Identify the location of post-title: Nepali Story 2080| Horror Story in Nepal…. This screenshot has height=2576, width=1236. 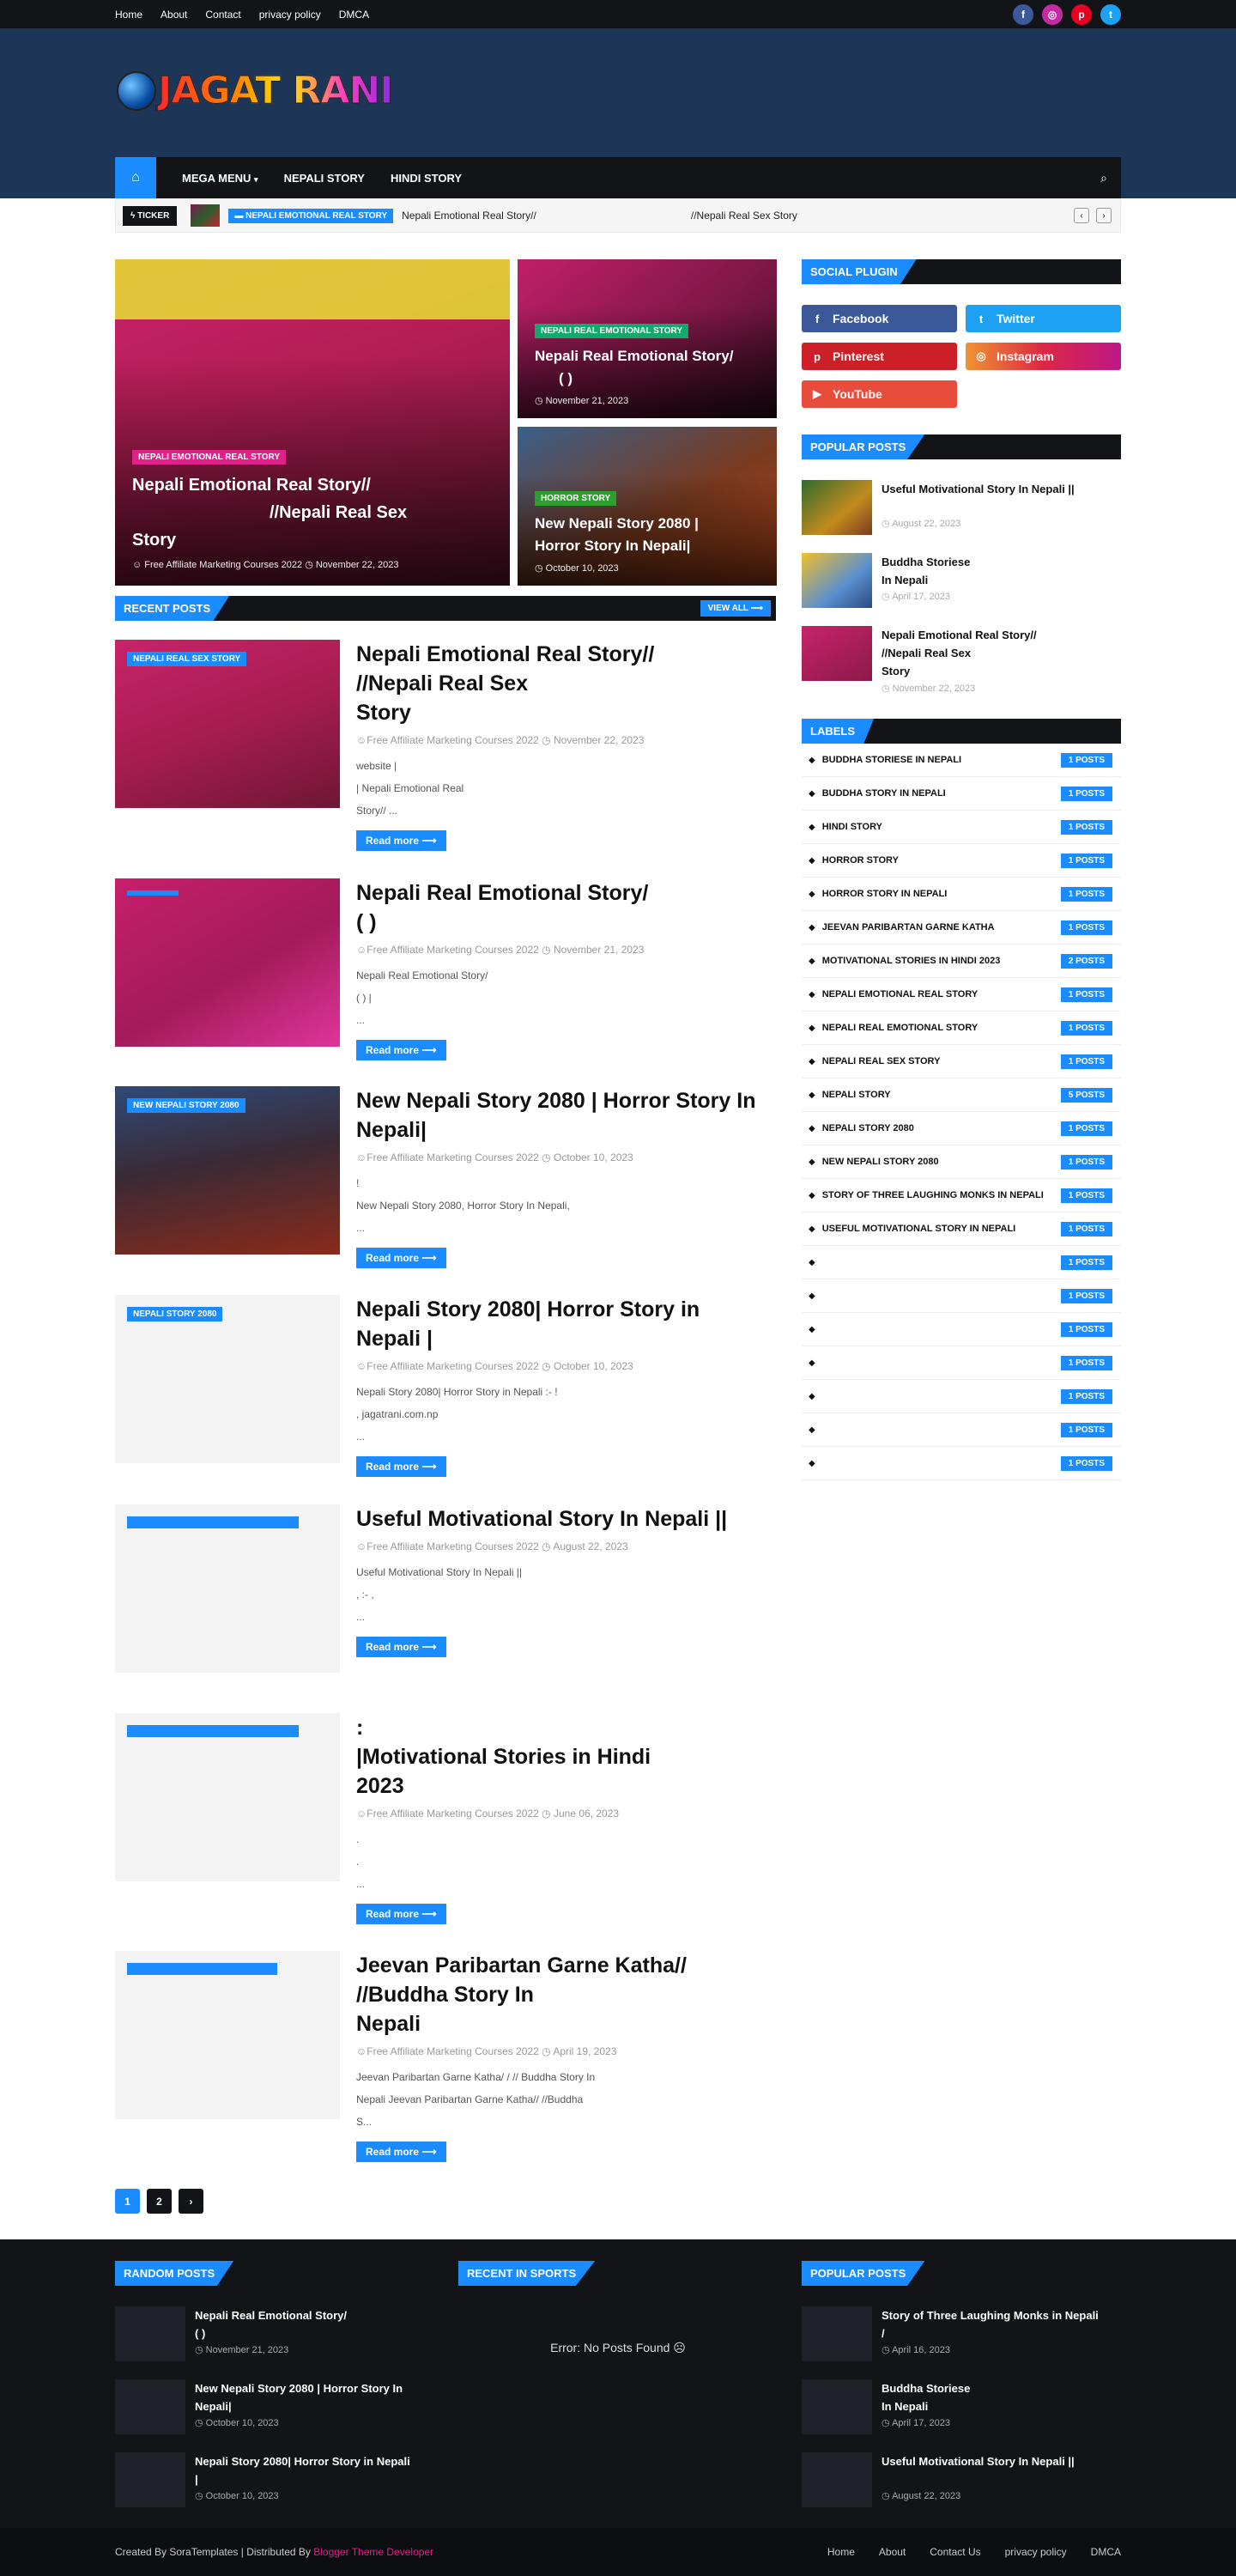
(566, 1324).